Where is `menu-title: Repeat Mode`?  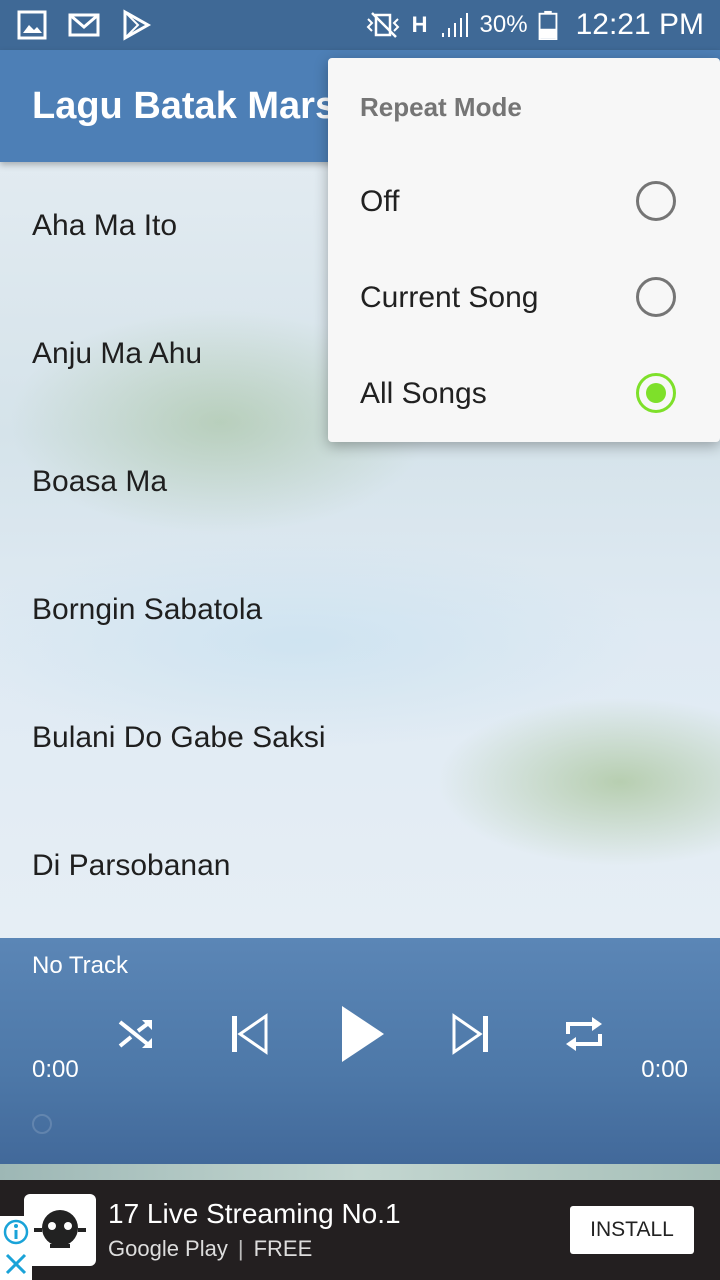 menu-title: Repeat Mode is located at coordinates (441, 107).